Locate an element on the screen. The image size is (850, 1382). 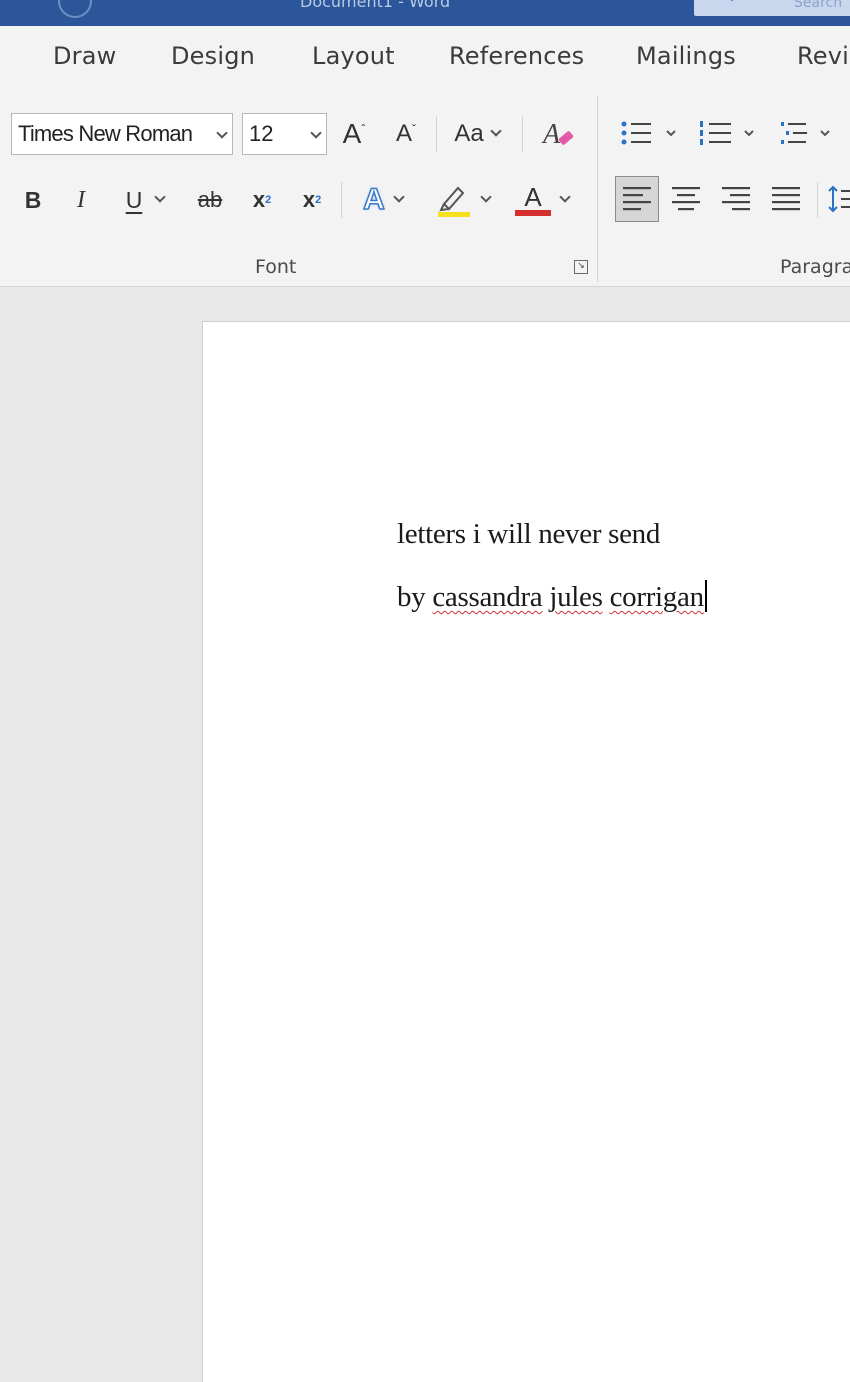
font-color-button: A is located at coordinates (542, 200).